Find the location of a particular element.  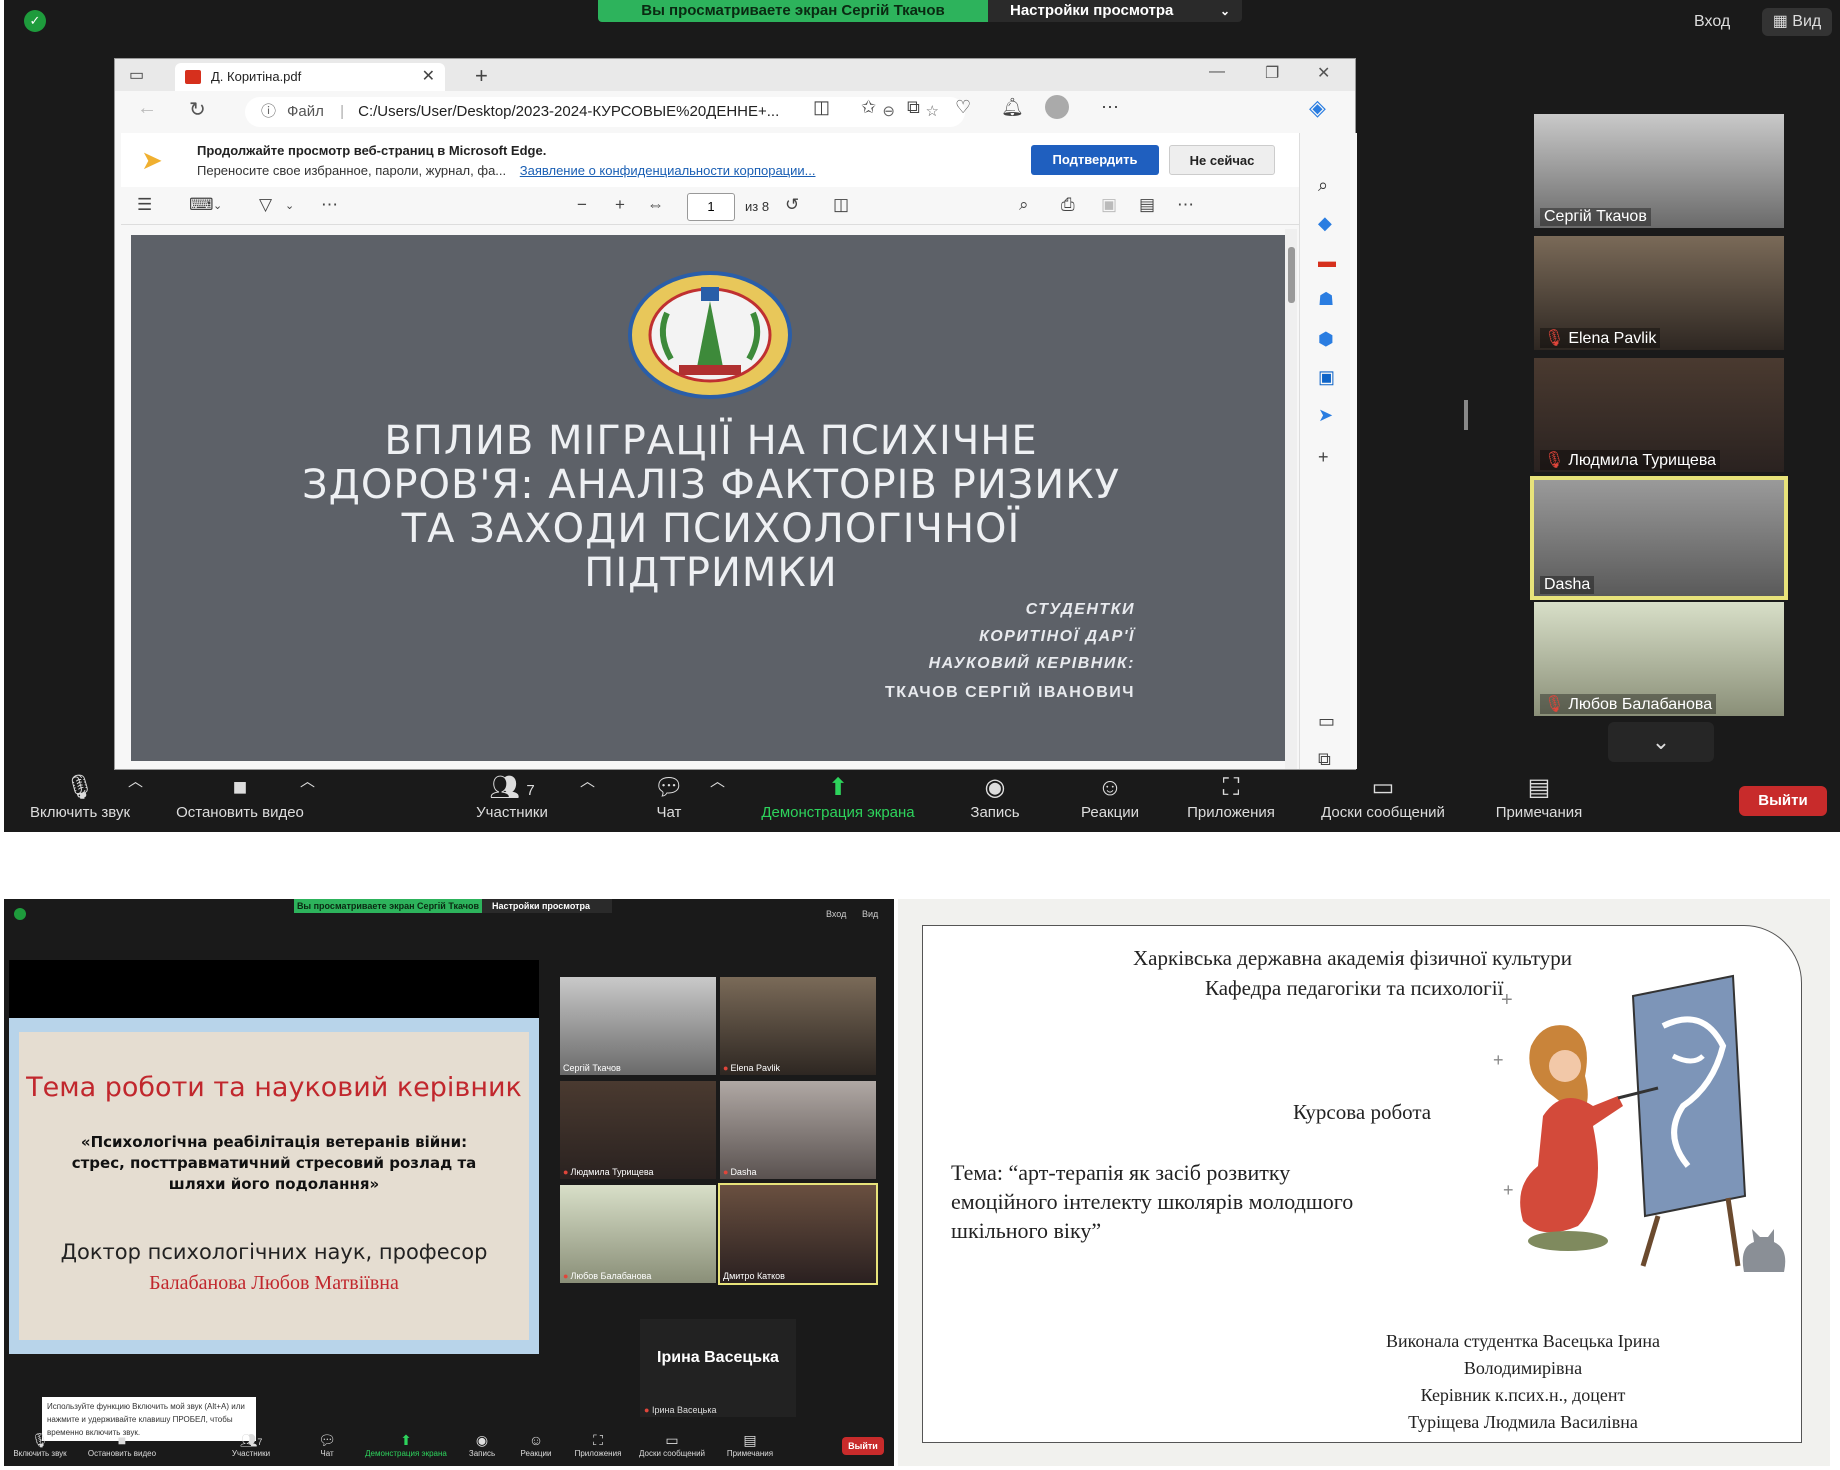

contents-icon: ☰ is located at coordinates (144, 205).